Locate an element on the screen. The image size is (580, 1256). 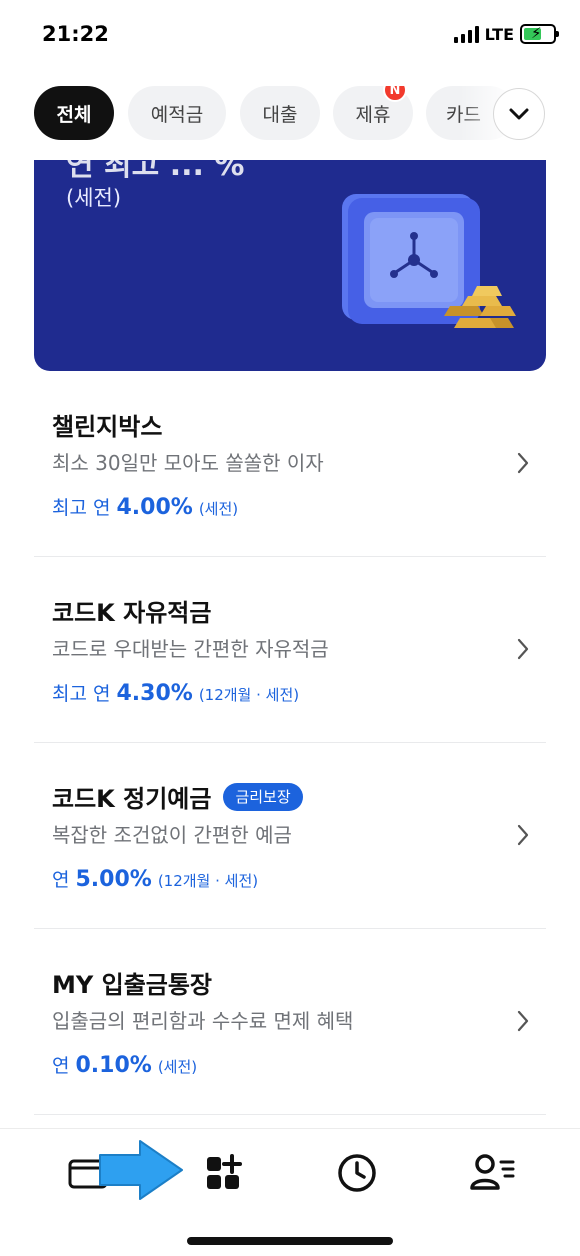
nav-history is located at coordinates (357, 1173).